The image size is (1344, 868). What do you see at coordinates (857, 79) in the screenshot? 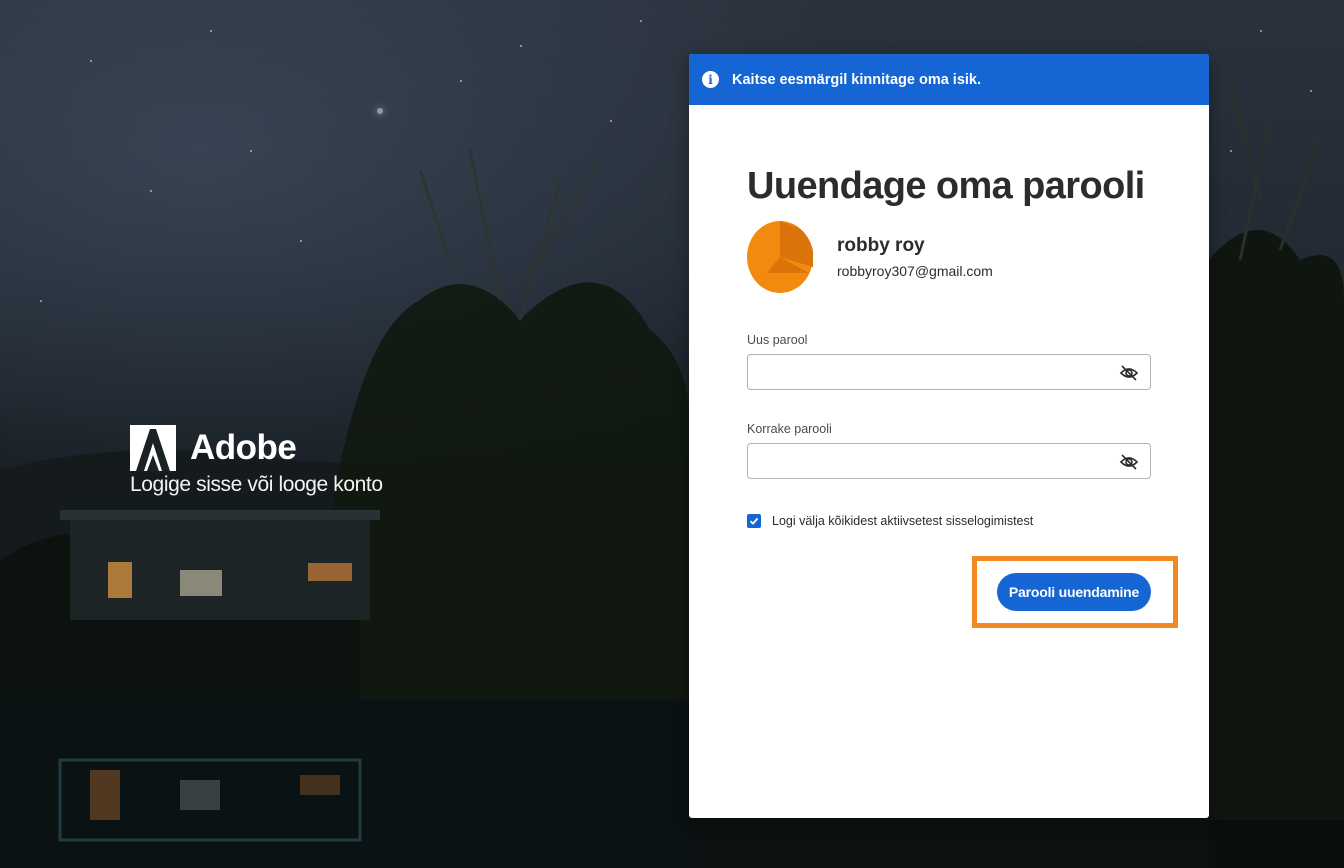
I see `banner-text: Kaitse eesmärgil kinnitage oma isik.` at bounding box center [857, 79].